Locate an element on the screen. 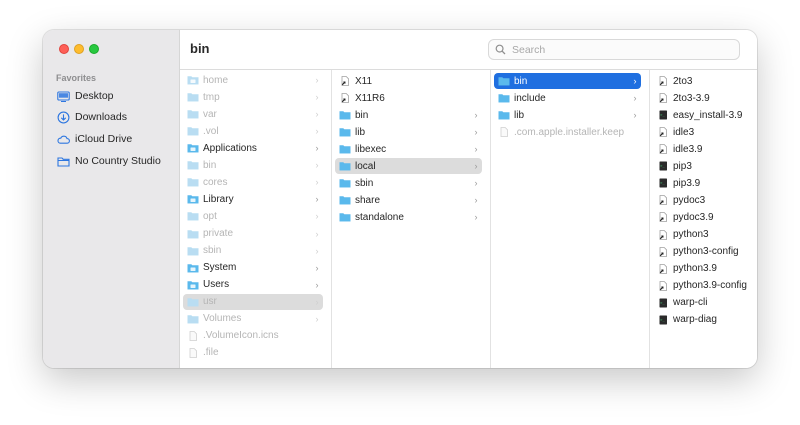 This screenshot has height=425, width=800. sidebar-item-label: Downloads is located at coordinates (101, 117).